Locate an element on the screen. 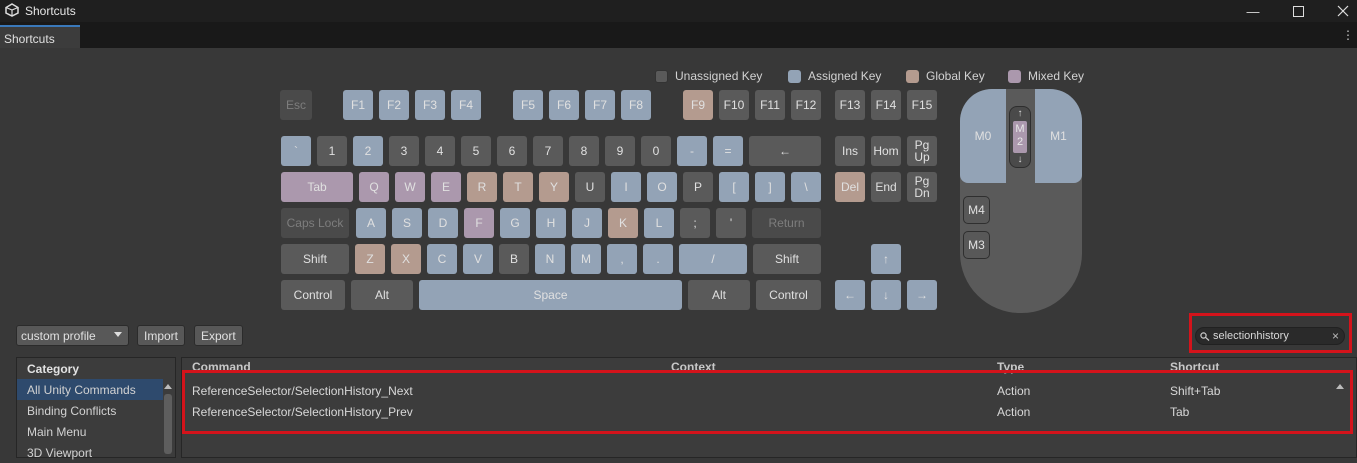  category-item-binding-conflicts: Binding Conflicts is located at coordinates (90, 410).